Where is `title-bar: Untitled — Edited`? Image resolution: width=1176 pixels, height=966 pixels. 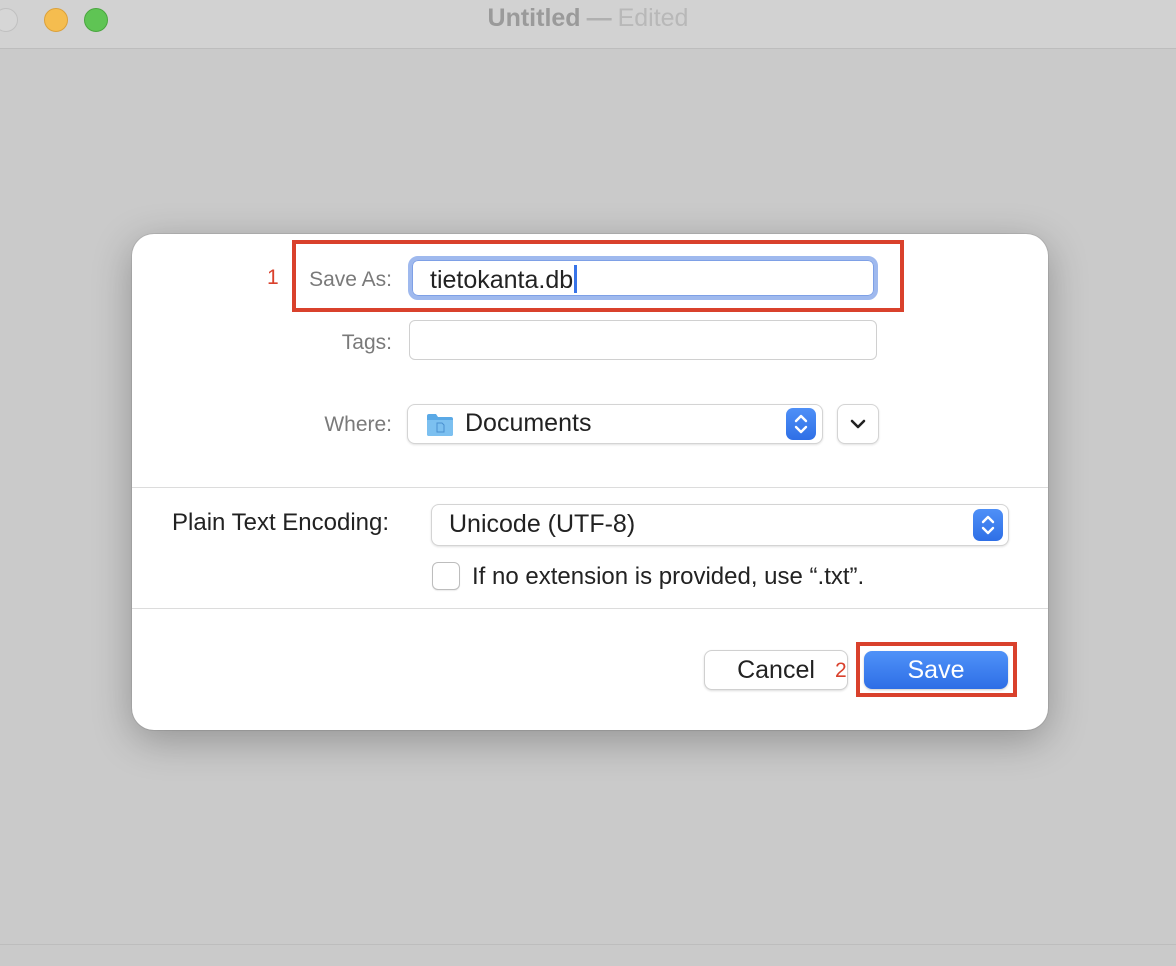 title-bar: Untitled — Edited is located at coordinates (588, 24).